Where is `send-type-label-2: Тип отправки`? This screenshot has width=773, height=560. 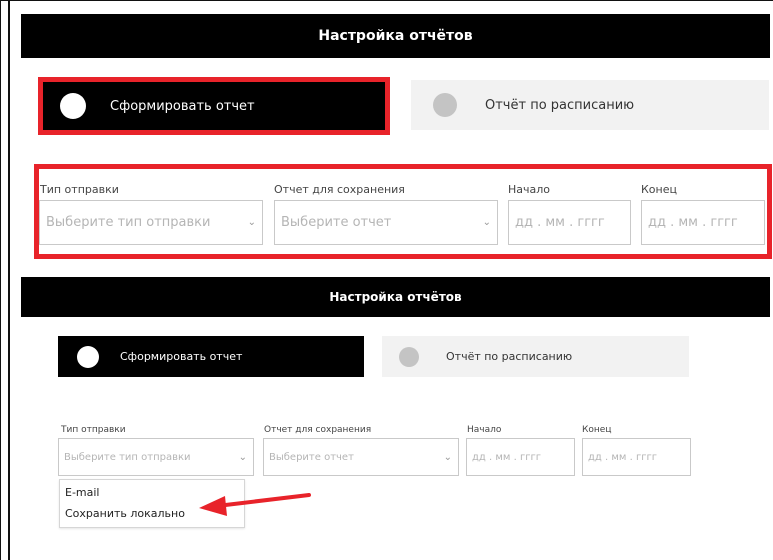
send-type-label-2: Тип отправки is located at coordinates (93, 430).